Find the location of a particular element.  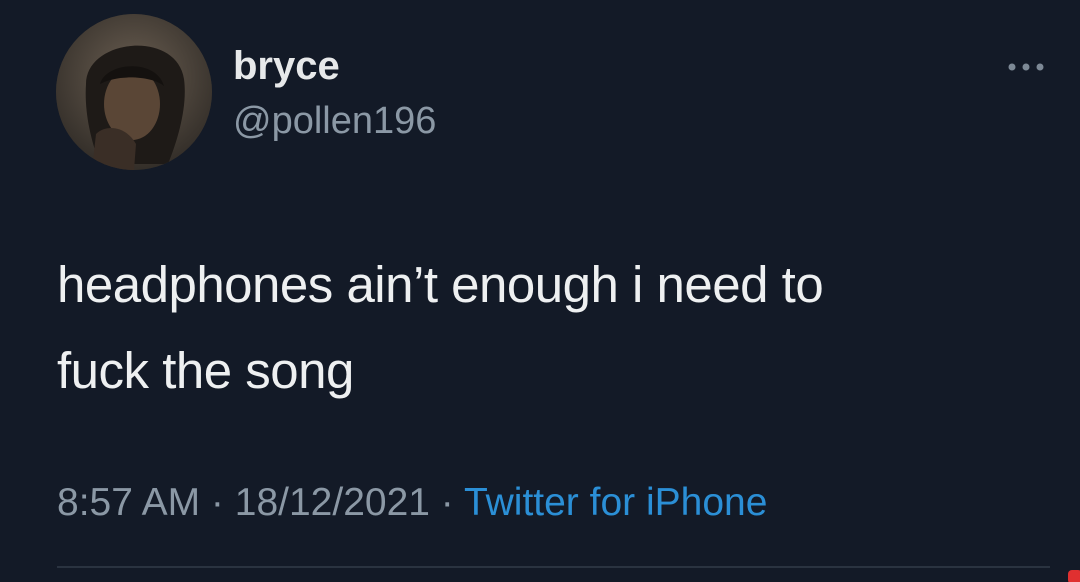

user-handle: @pollen196 is located at coordinates (334, 121).